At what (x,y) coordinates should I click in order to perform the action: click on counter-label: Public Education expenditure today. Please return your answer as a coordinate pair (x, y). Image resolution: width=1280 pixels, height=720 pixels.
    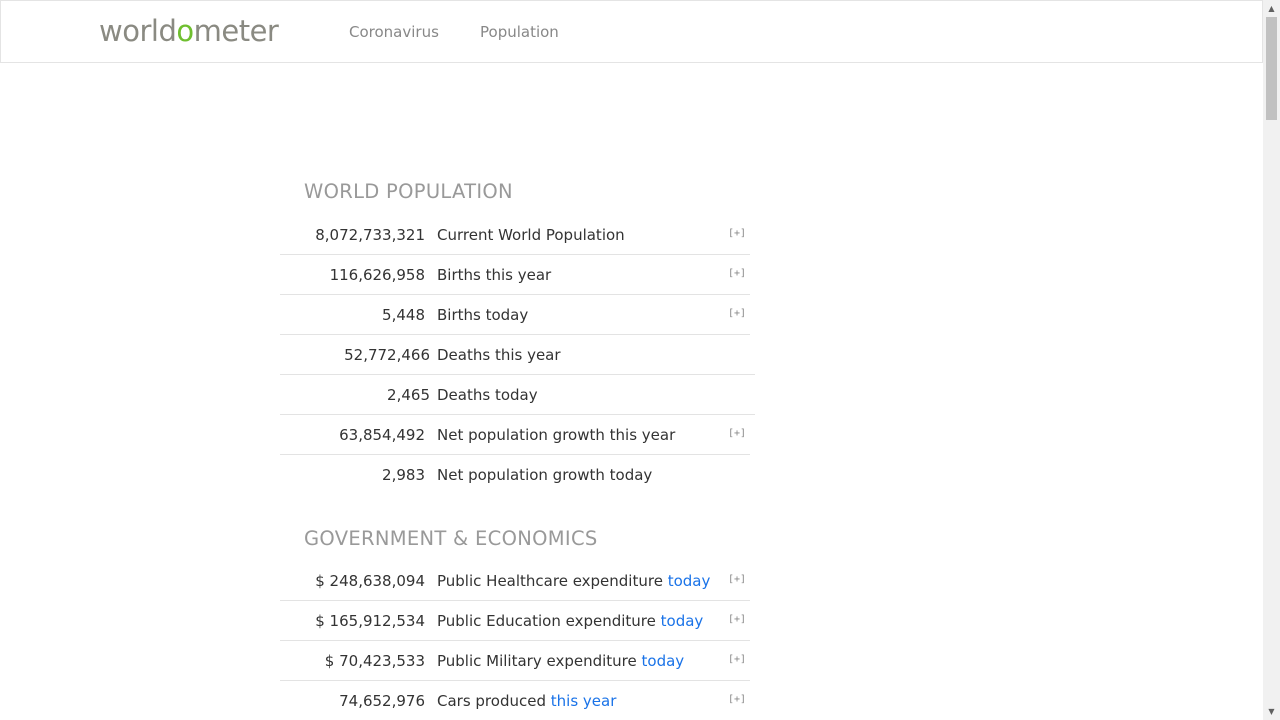
    Looking at the image, I should click on (570, 621).